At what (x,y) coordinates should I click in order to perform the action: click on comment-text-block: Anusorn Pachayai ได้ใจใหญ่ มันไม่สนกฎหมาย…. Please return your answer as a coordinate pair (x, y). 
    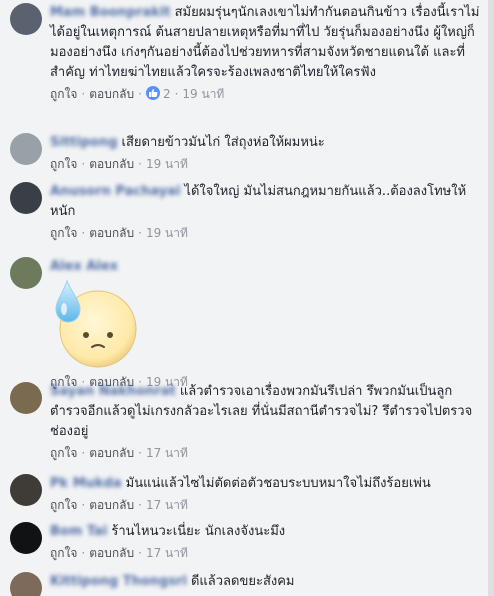
    Looking at the image, I should click on (265, 202).